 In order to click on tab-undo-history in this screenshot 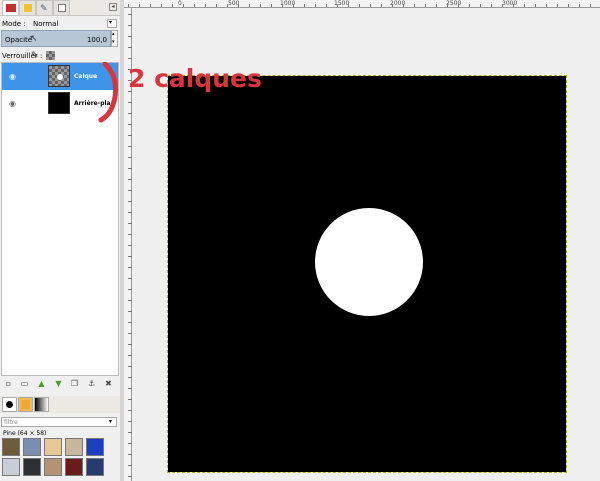, I will do `click(61, 7)`.